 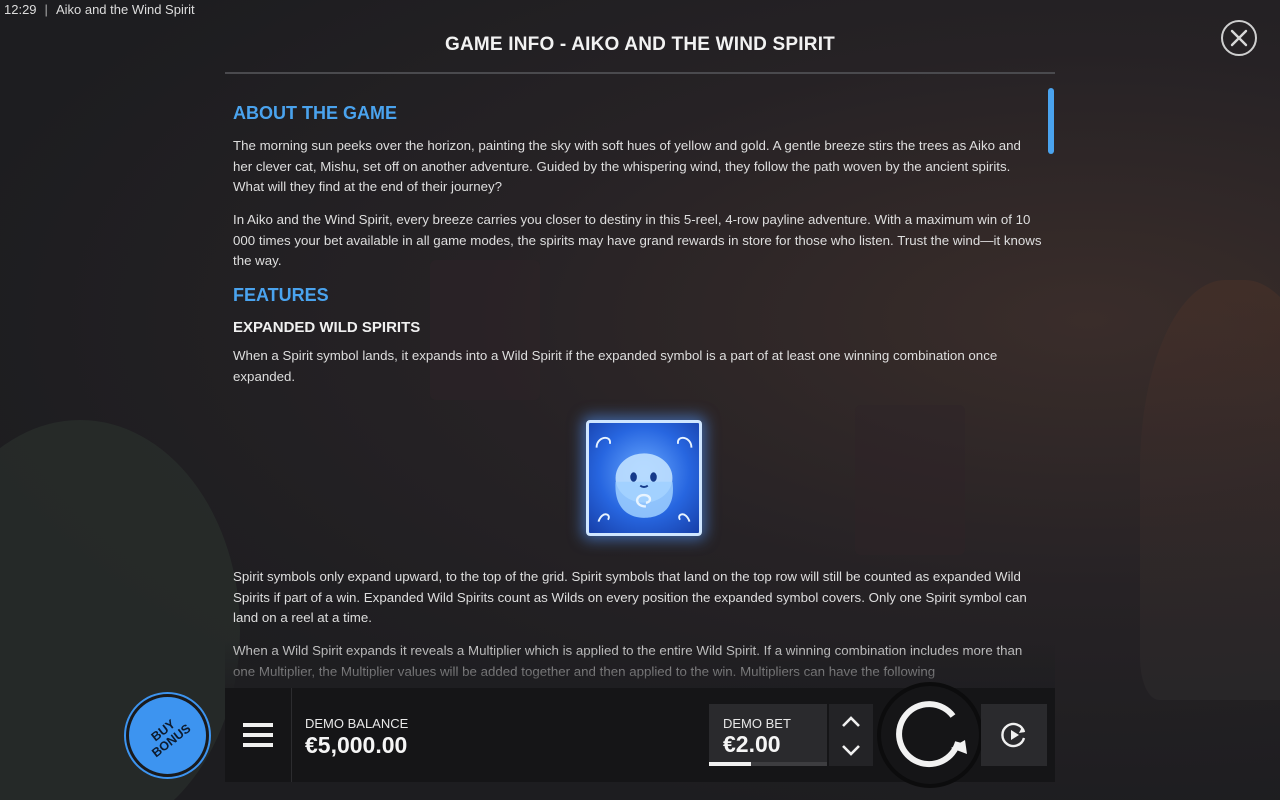 What do you see at coordinates (851, 750) in the screenshot?
I see `chevron-down-icon` at bounding box center [851, 750].